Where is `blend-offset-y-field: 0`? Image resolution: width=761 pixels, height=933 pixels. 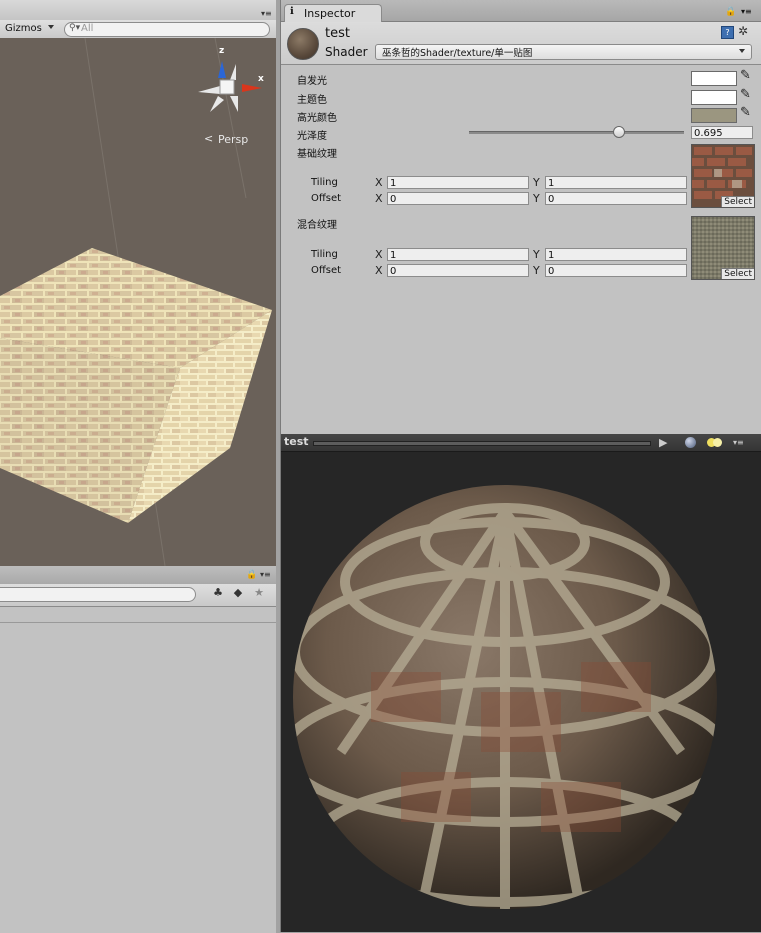
blend-offset-y-field: 0 is located at coordinates (616, 270).